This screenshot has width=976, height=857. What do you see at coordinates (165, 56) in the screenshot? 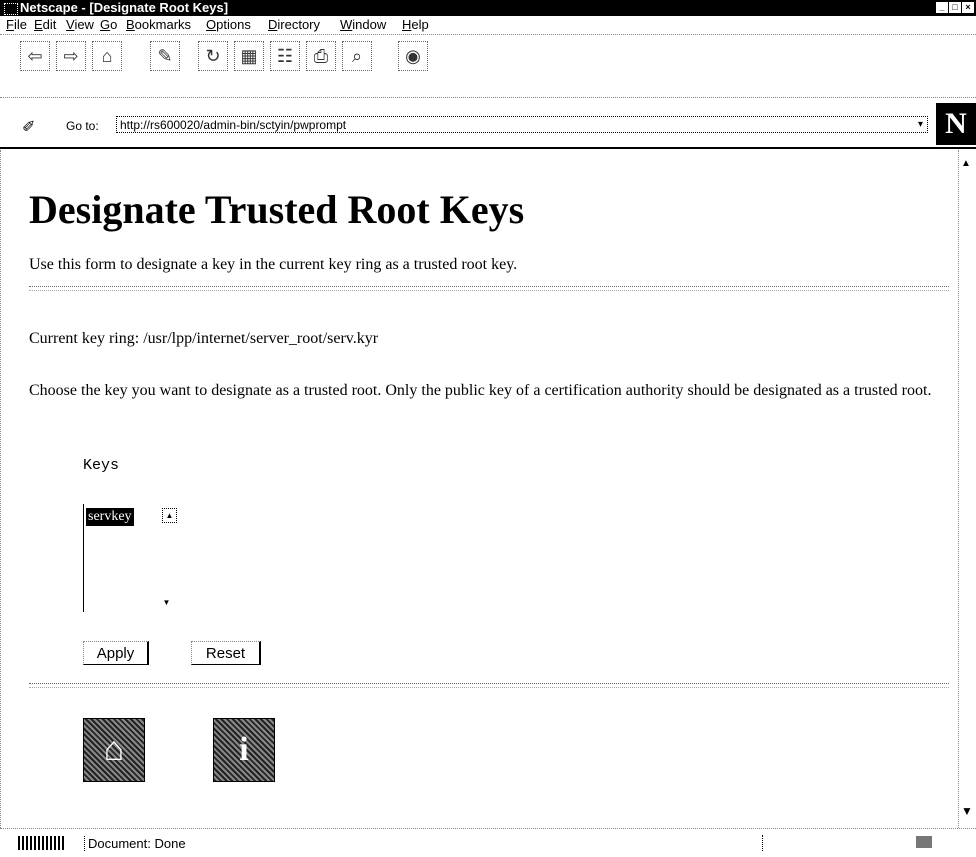
I see `edit-icon: ✎` at bounding box center [165, 56].